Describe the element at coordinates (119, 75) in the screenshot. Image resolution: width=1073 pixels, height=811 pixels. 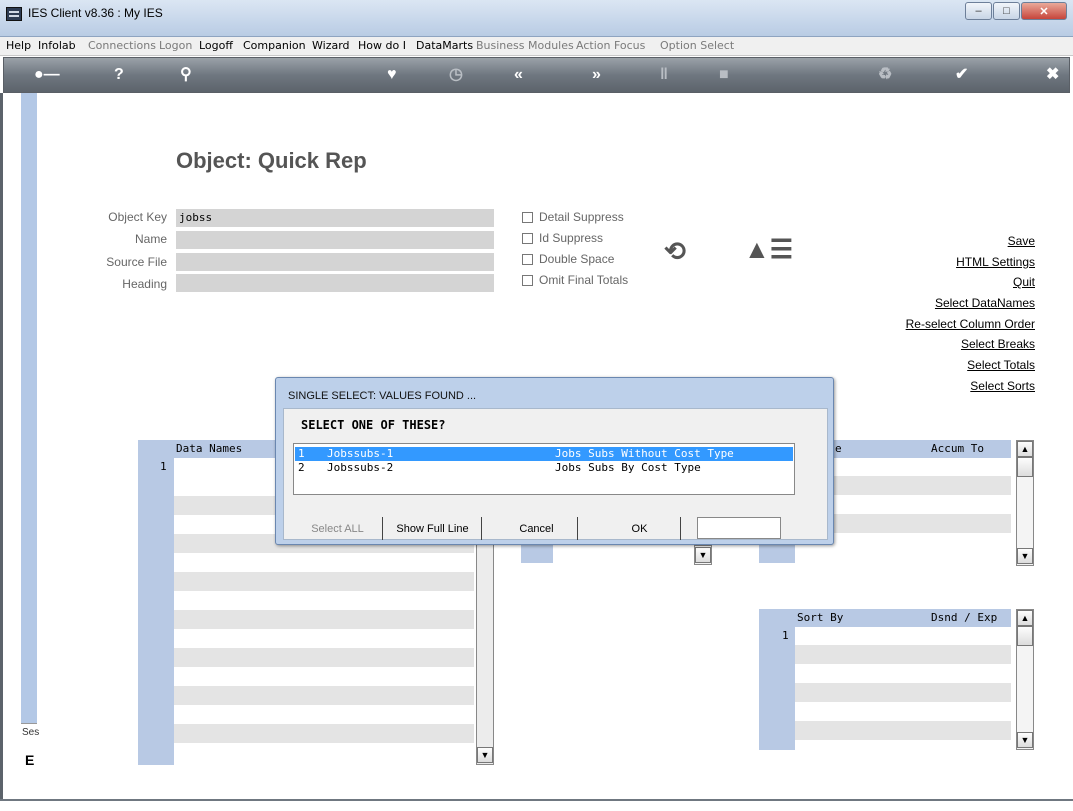
I see `help-icon: ?` at that location.